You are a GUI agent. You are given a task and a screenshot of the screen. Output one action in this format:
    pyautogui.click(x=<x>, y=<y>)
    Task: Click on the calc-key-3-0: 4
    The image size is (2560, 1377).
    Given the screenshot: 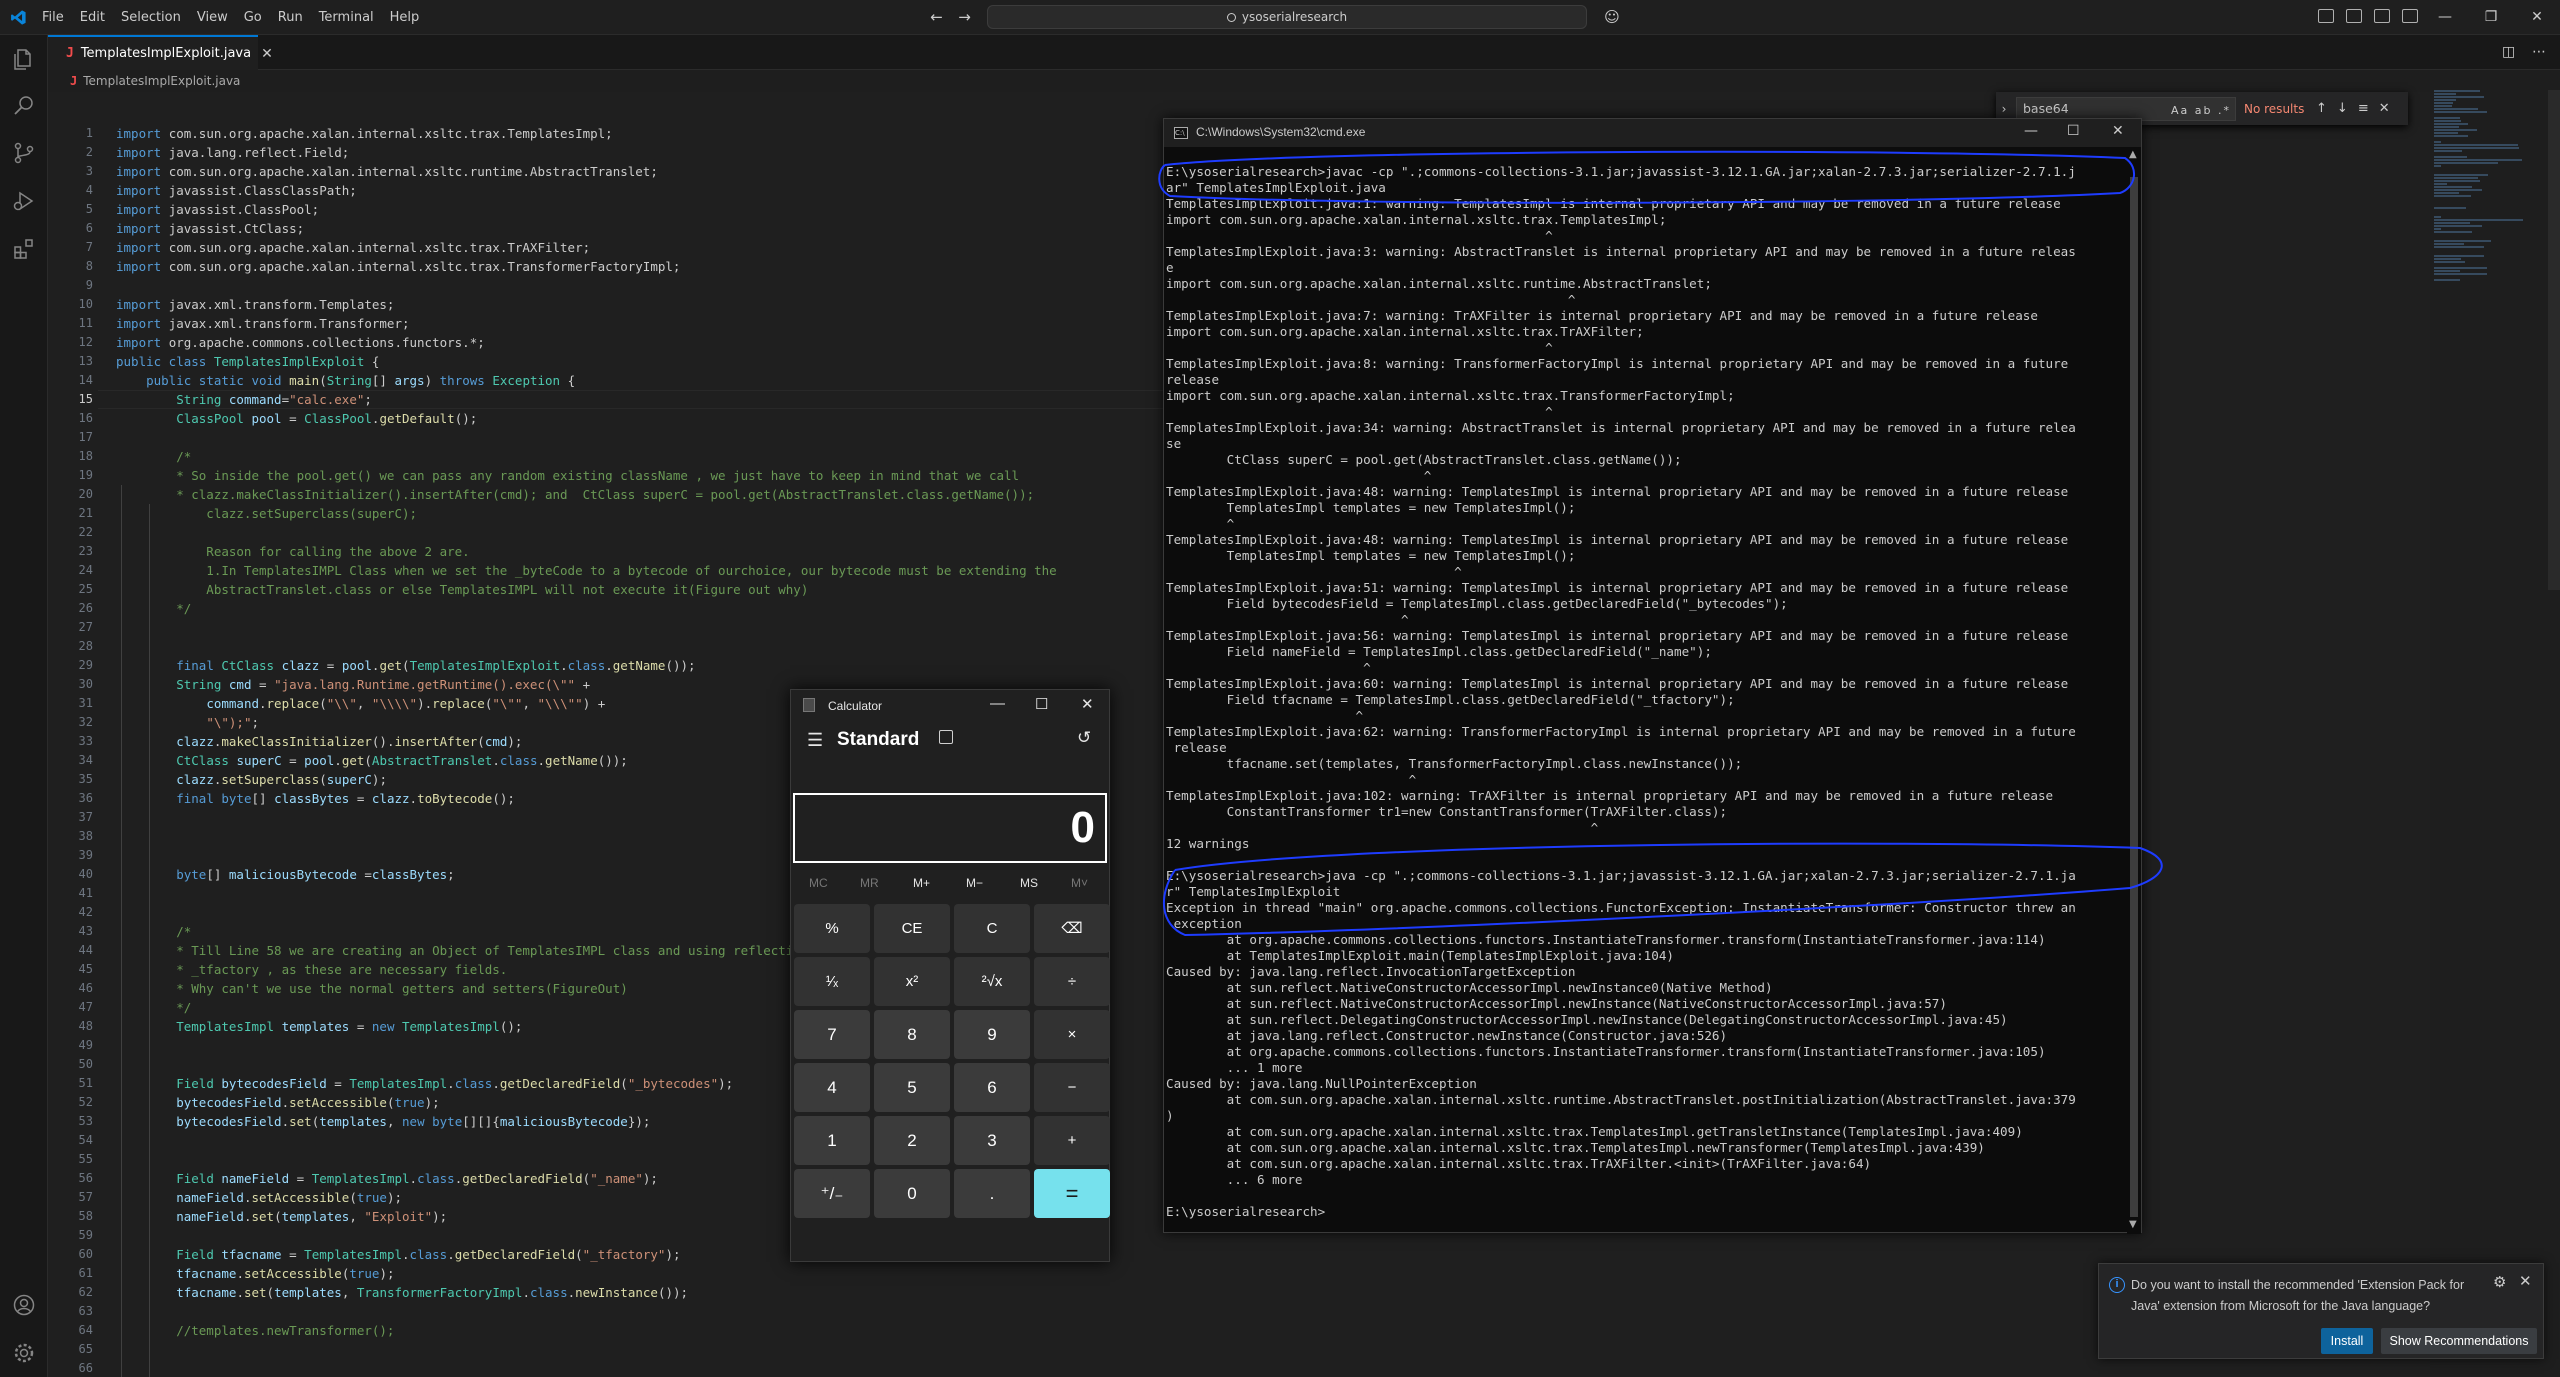 What is the action you would take?
    pyautogui.click(x=832, y=1087)
    